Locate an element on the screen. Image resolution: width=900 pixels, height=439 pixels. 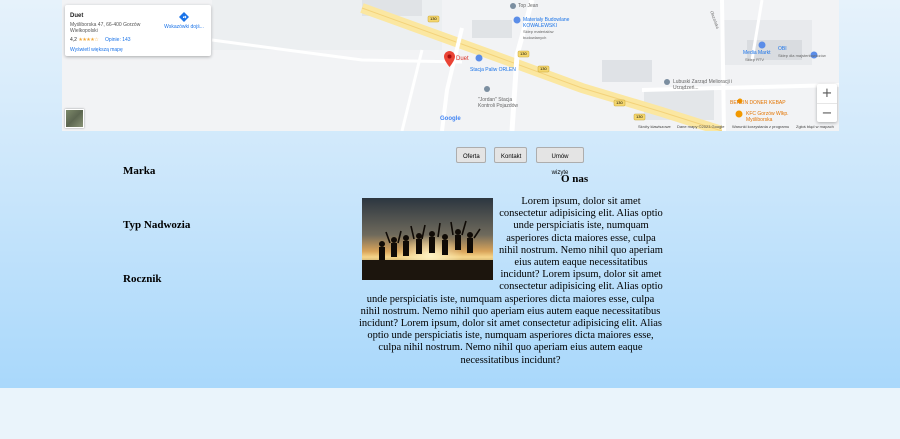
map-label-top-jean: Top Jean is located at coordinates (528, 6).